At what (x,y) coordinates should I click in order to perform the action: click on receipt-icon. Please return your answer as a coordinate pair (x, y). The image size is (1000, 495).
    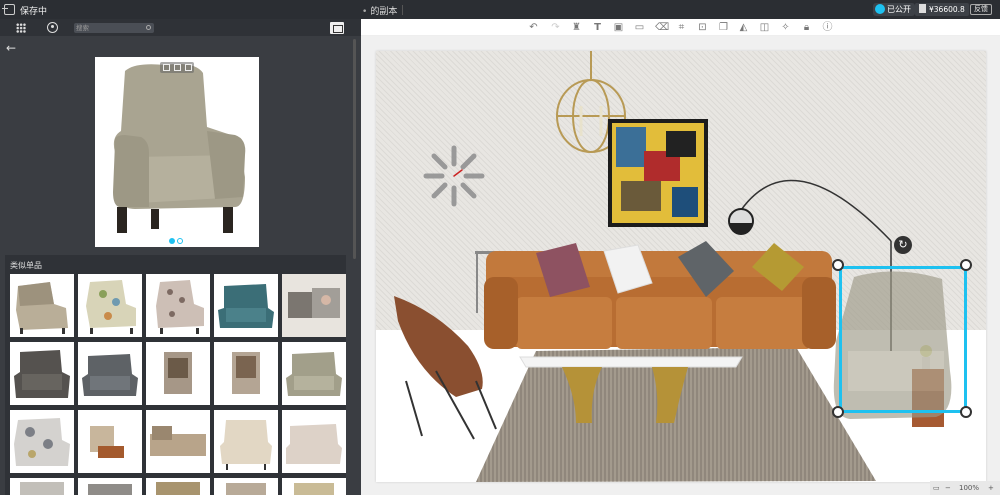
    Looking at the image, I should click on (922, 8).